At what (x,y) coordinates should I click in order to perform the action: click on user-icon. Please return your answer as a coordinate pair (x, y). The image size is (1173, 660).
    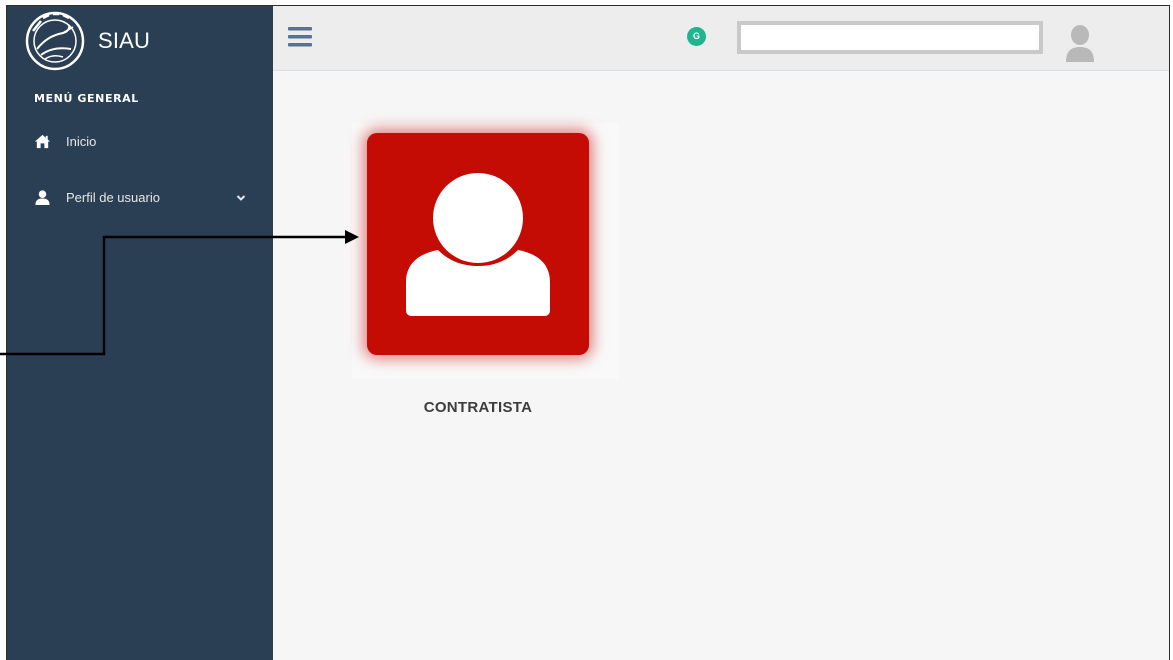
    Looking at the image, I should click on (42, 198).